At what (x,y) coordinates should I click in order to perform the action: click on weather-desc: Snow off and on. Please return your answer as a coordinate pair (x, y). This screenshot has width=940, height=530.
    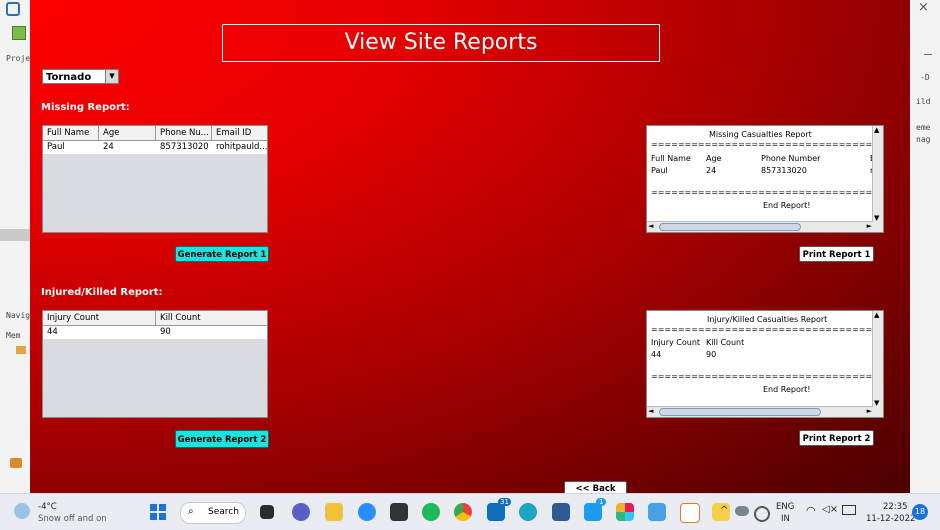
    Looking at the image, I should click on (72, 519).